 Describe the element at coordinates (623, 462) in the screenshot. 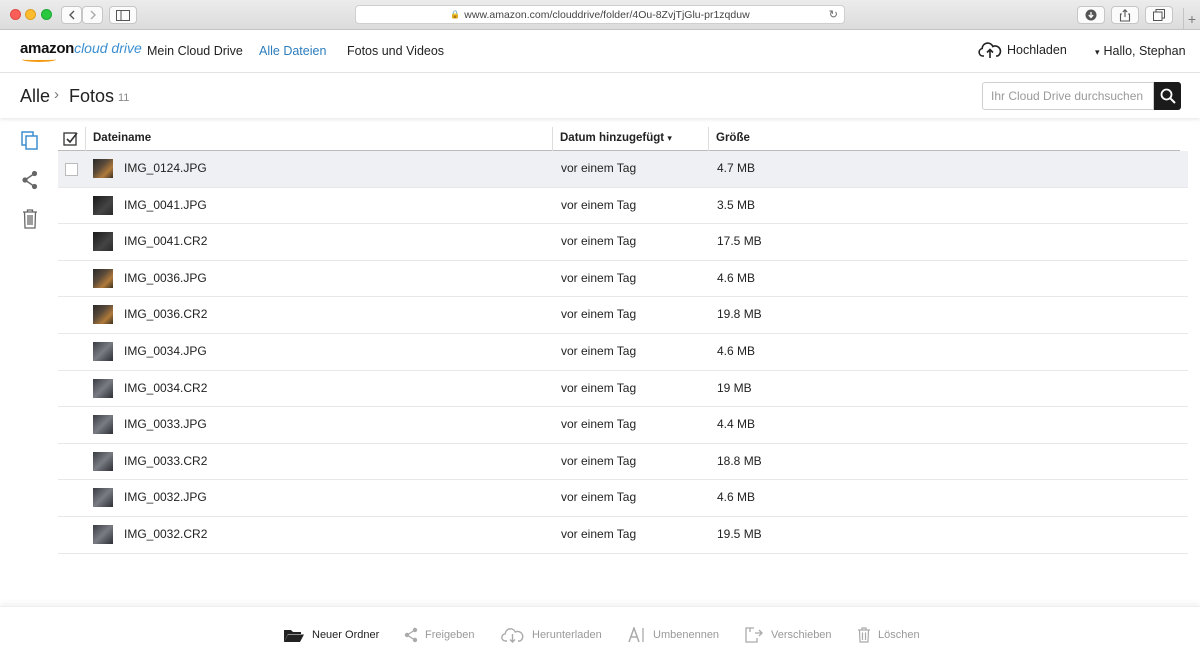

I see `table-row: IMG_0033.CR2 vor einem Tag 18.8 MB` at that location.